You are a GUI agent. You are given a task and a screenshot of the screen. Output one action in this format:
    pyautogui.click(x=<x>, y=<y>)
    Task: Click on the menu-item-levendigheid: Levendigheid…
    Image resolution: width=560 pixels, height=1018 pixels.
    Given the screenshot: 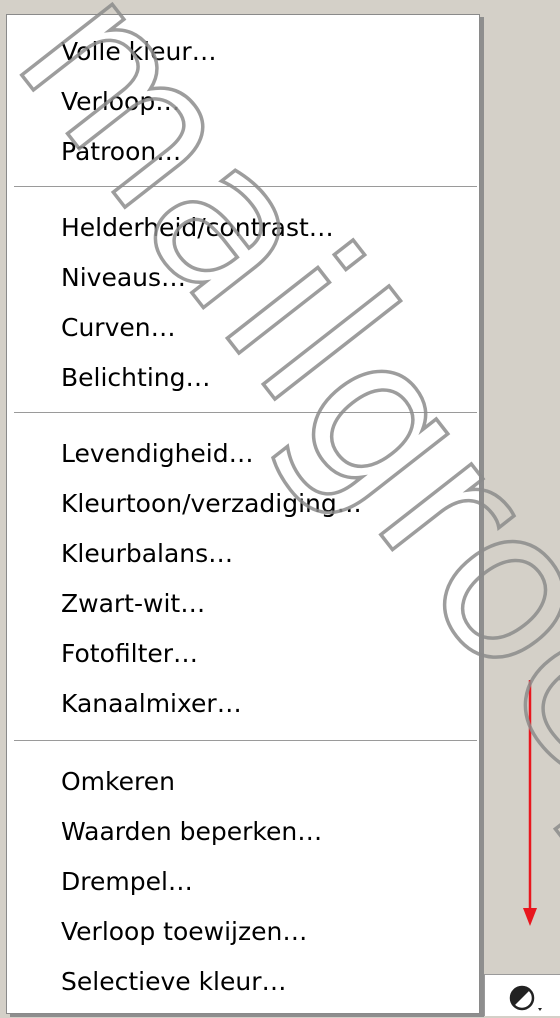 What is the action you would take?
    pyautogui.click(x=157, y=454)
    